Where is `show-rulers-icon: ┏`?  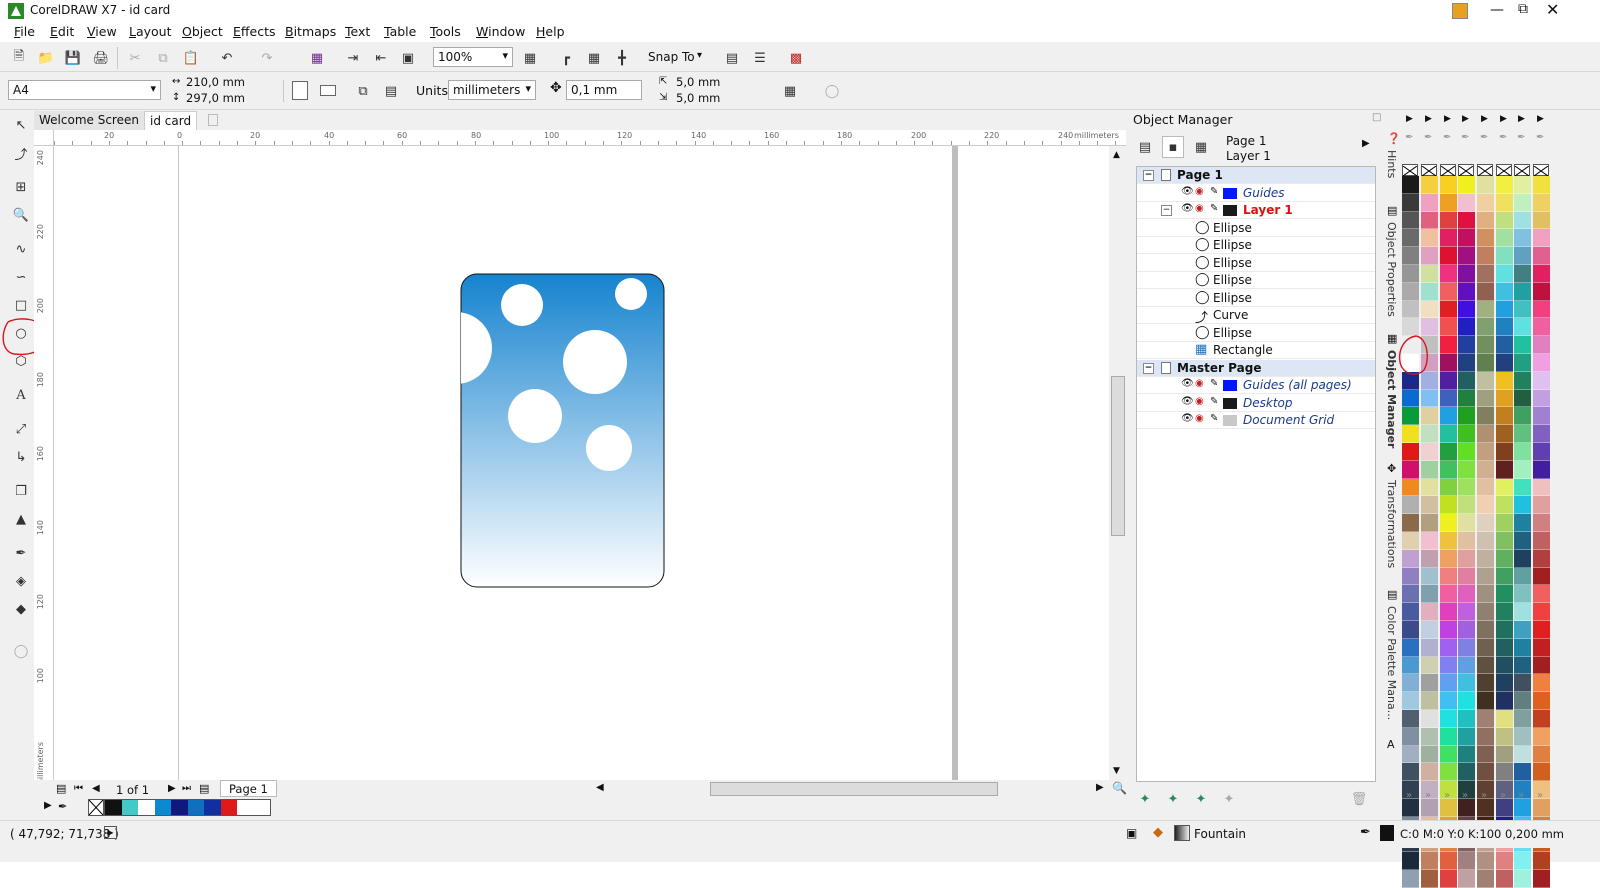
show-rulers-icon: ┏ is located at coordinates (566, 58).